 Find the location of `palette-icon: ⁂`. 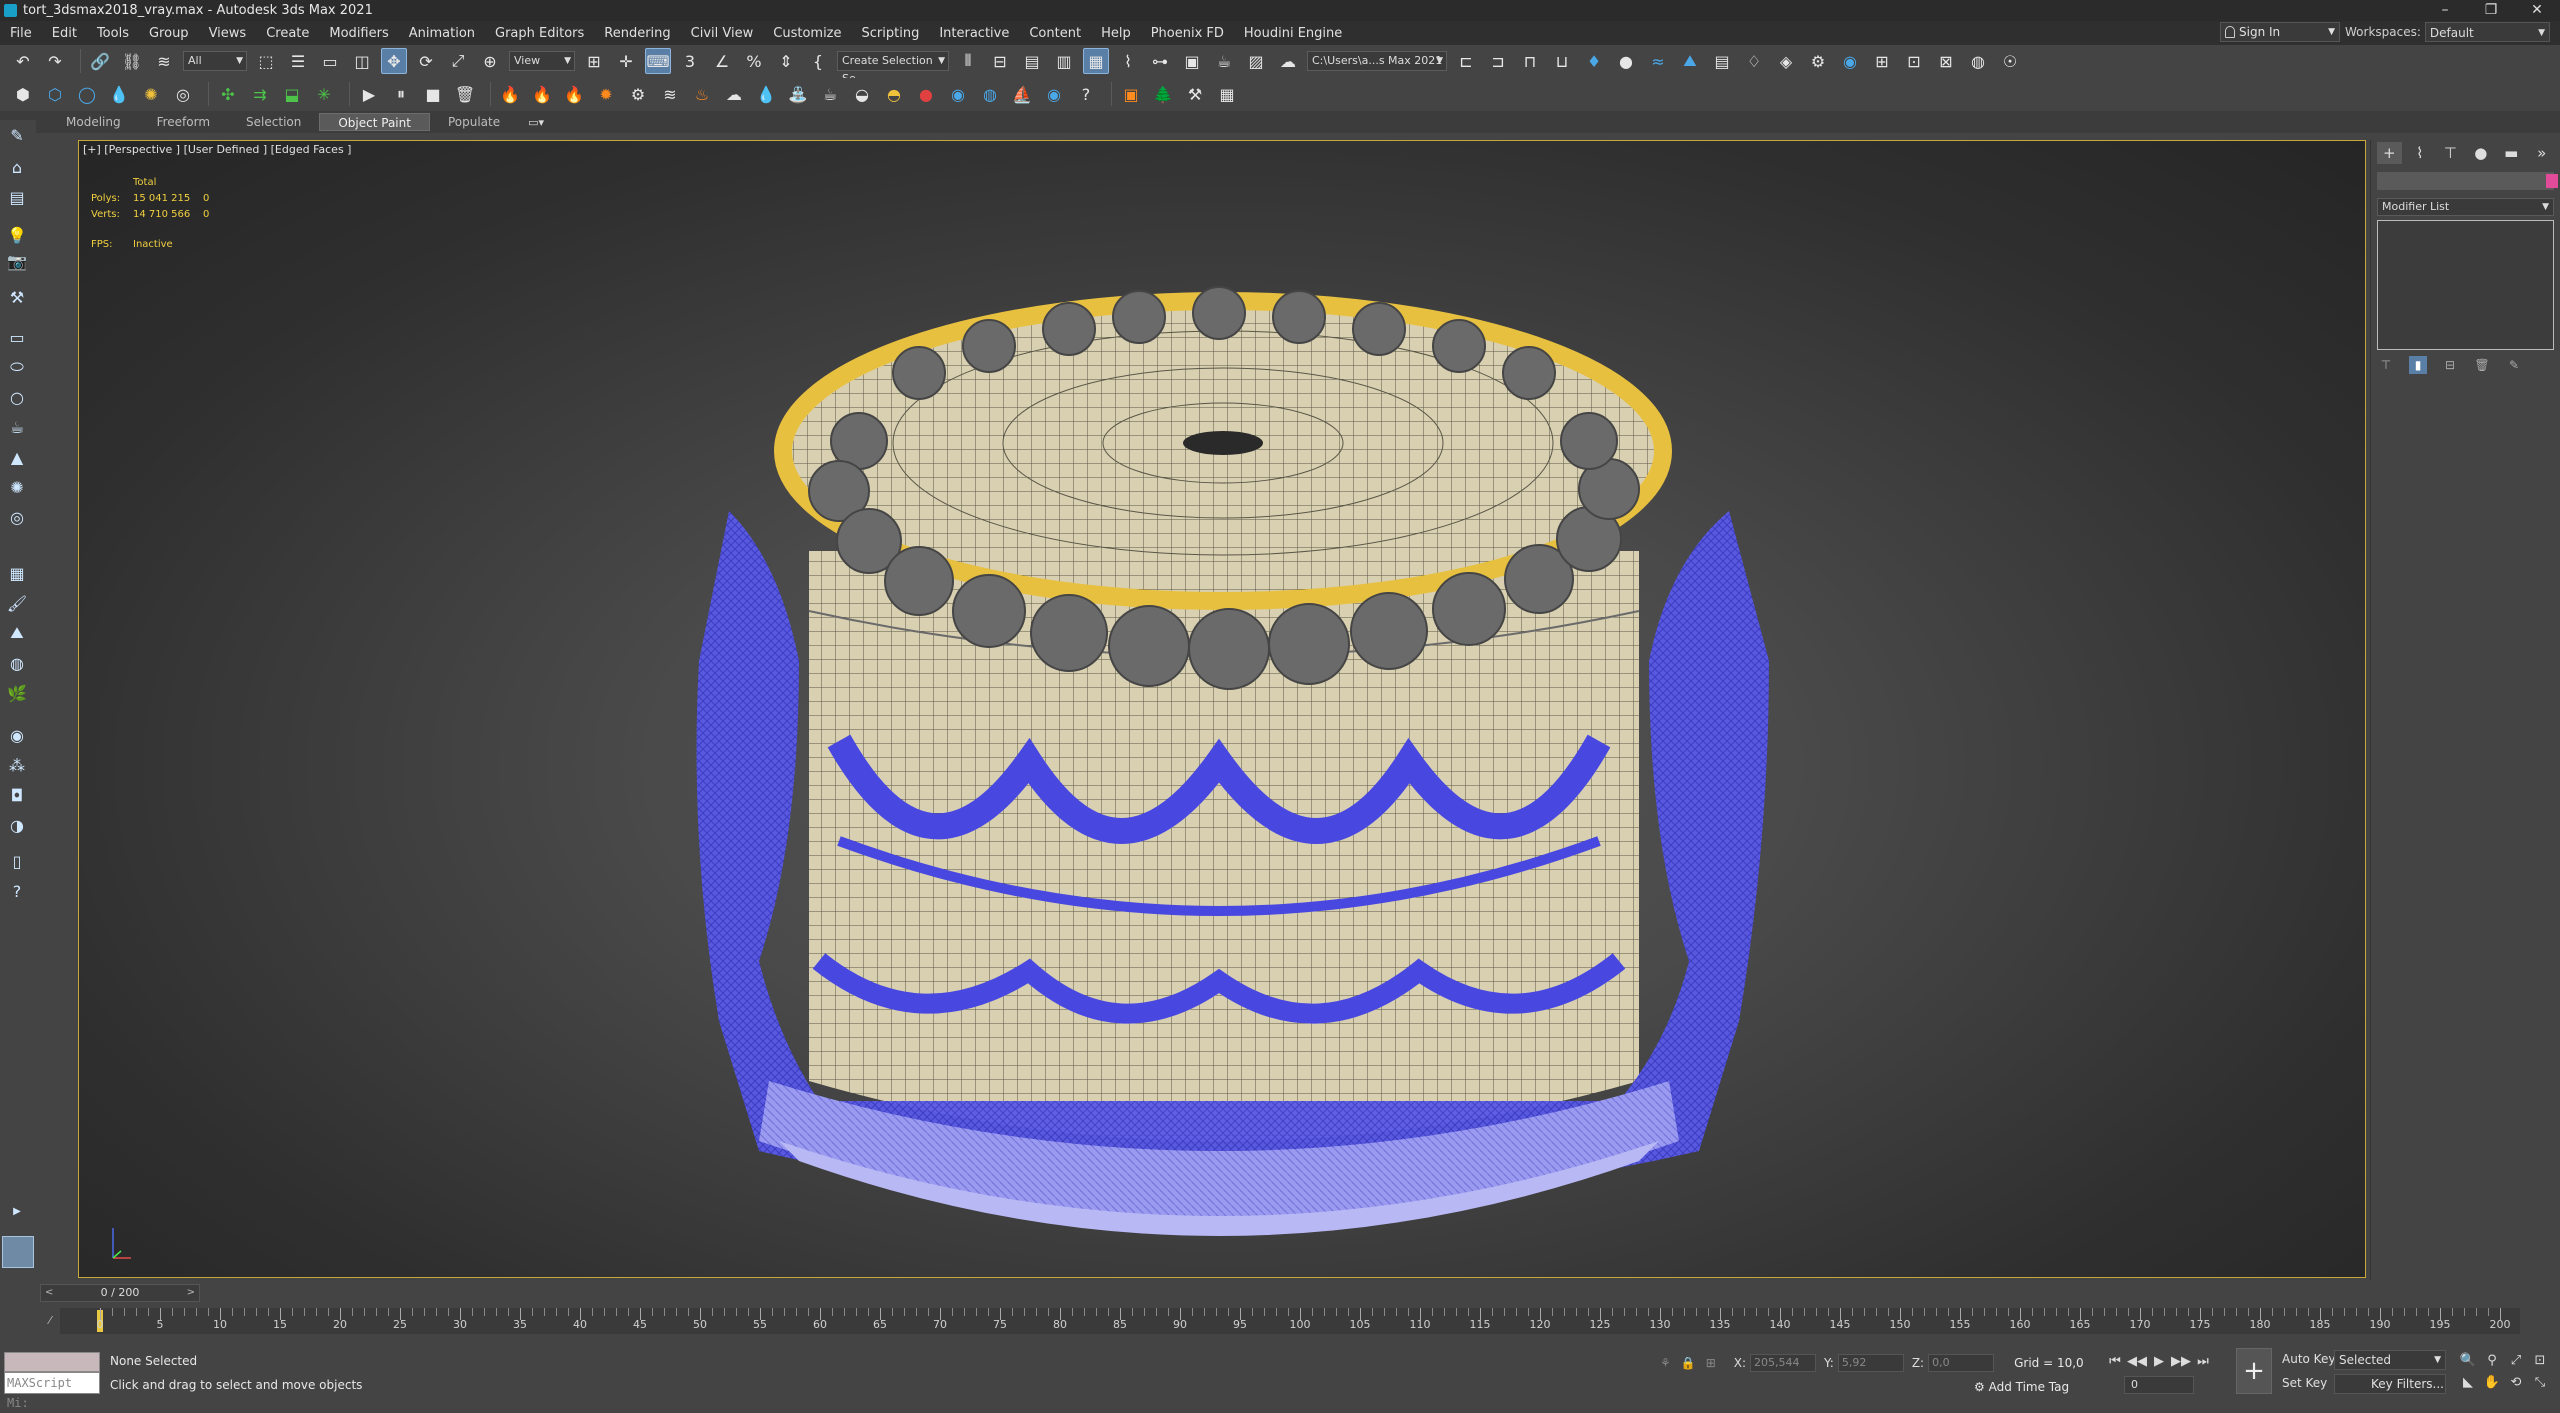

palette-icon: ⁂ is located at coordinates (17, 765).